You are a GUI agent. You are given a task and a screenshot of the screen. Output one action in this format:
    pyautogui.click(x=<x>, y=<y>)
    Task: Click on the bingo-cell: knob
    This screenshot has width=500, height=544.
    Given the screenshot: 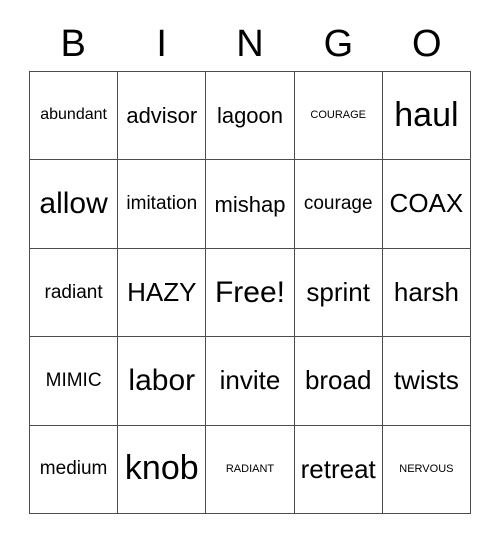 What is the action you would take?
    pyautogui.click(x=162, y=469)
    